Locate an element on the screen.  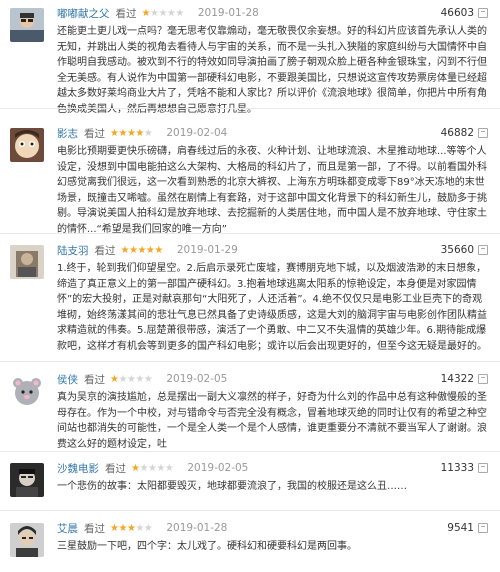
useful-count: 46603 is located at coordinates (457, 13).